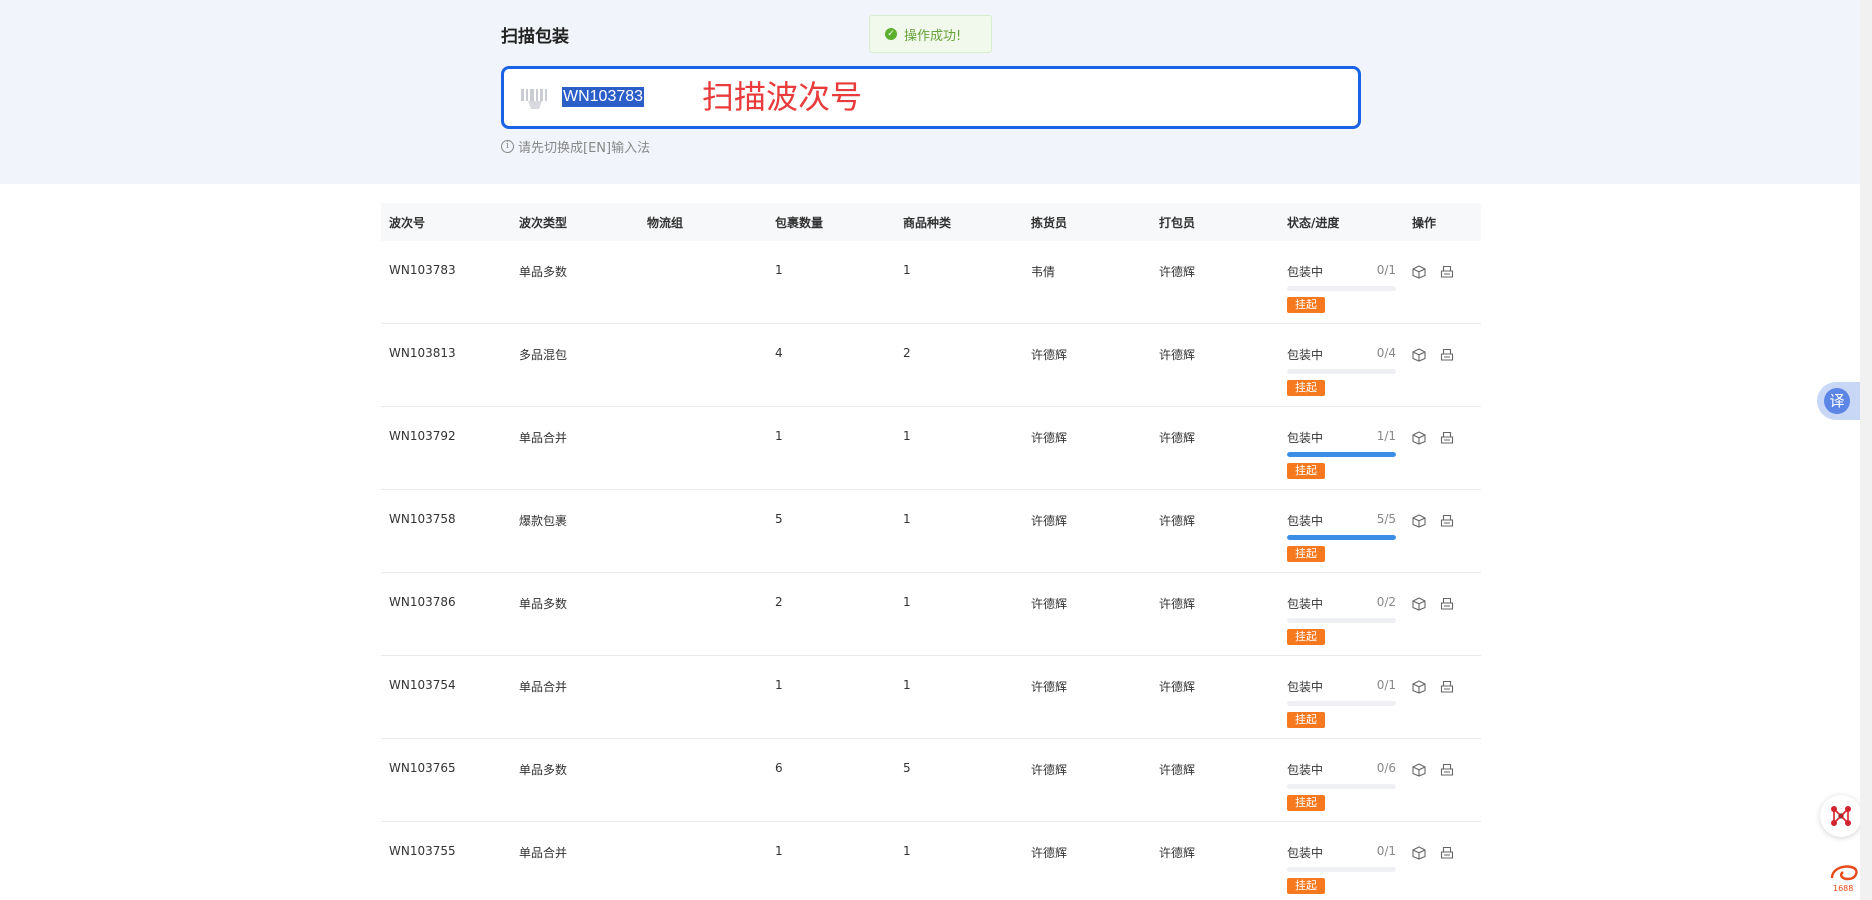 Image resolution: width=1872 pixels, height=900 pixels. I want to click on input-hint: i 请先切换成[EN]输入法, so click(575, 146).